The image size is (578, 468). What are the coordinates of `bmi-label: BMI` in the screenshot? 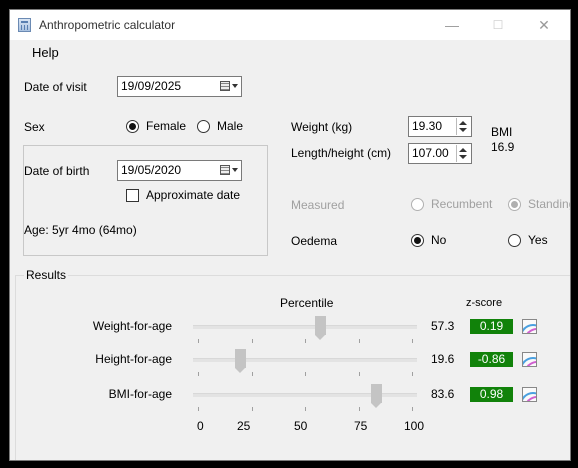 It's located at (502, 132).